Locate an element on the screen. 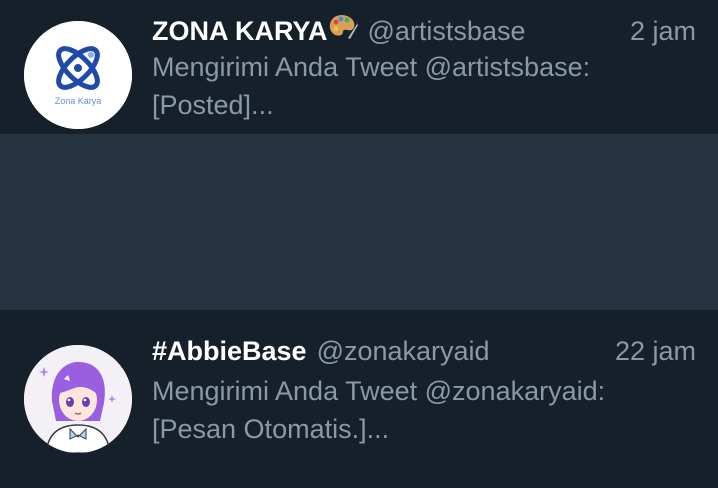 The height and width of the screenshot is (488, 718). anime-girl-avatar-icon is located at coordinates (78, 399).